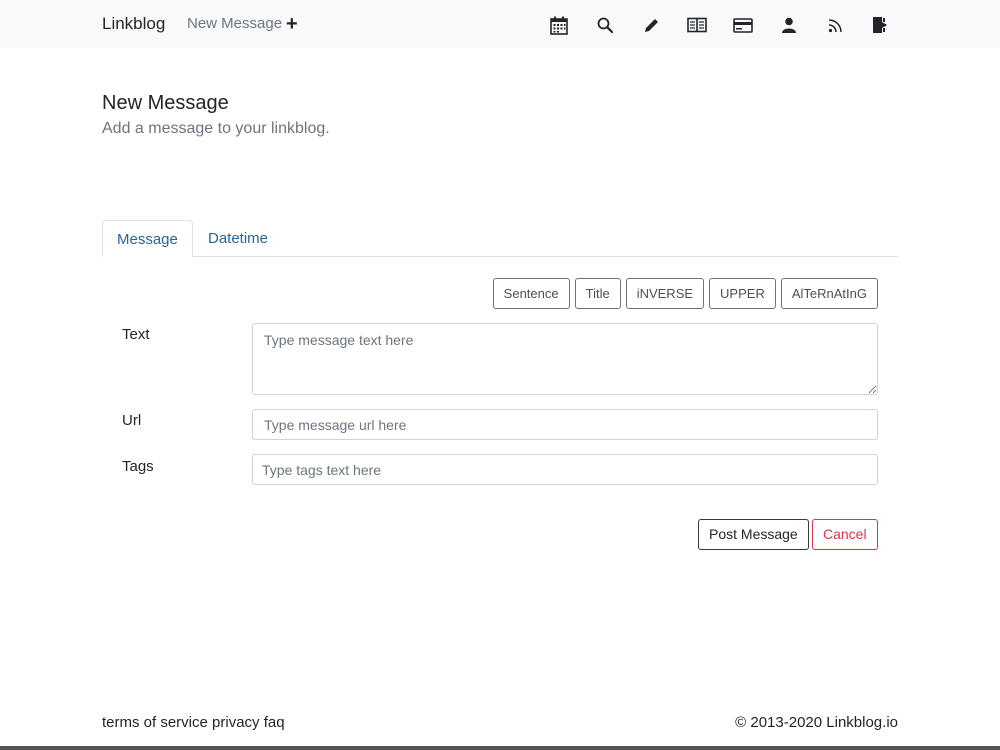  Describe the element at coordinates (235, 23) in the screenshot. I see `new-message-label: New Message` at that location.